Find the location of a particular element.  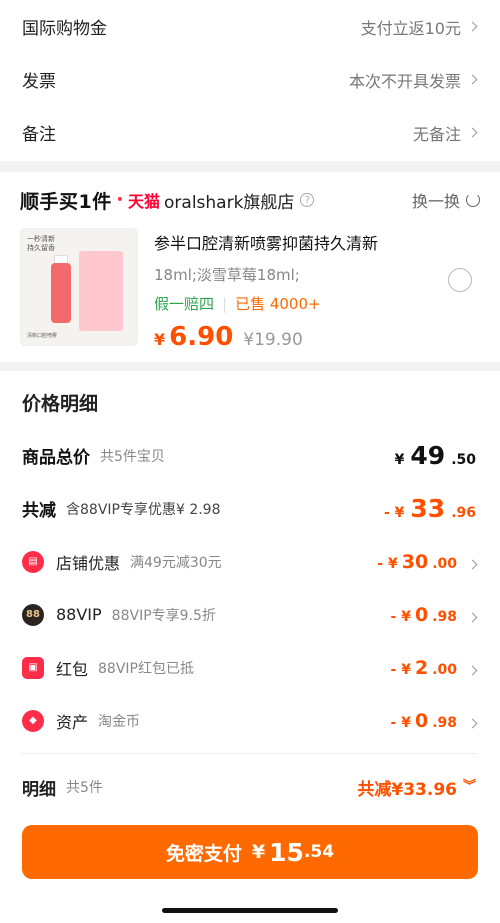

discount-label: 88VIP is located at coordinates (79, 614).